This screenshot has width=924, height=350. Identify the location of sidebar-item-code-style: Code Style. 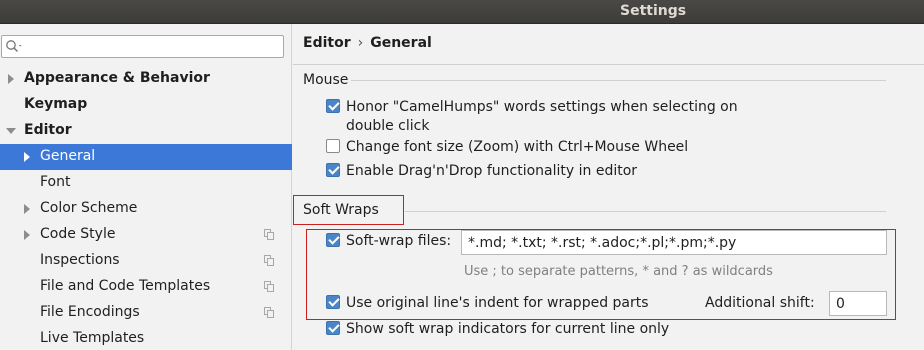
(146, 235).